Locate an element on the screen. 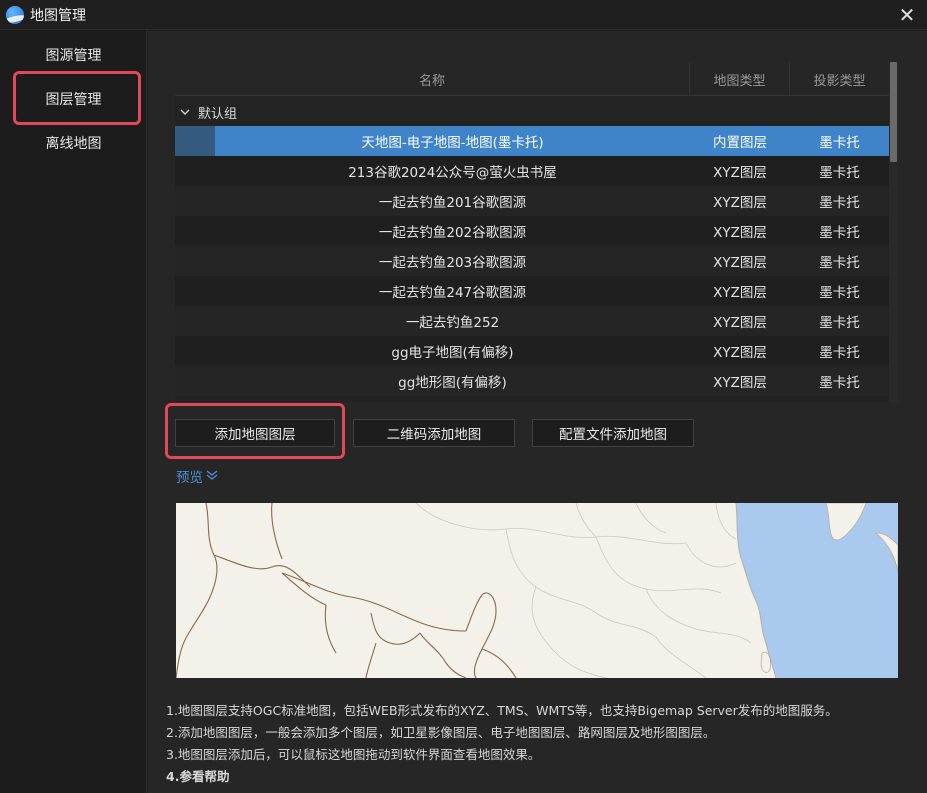  note-line-3: 3.地图图层添加后，可以鼠标这地图拖动到软件界面查看地图效果。 is located at coordinates (353, 754).